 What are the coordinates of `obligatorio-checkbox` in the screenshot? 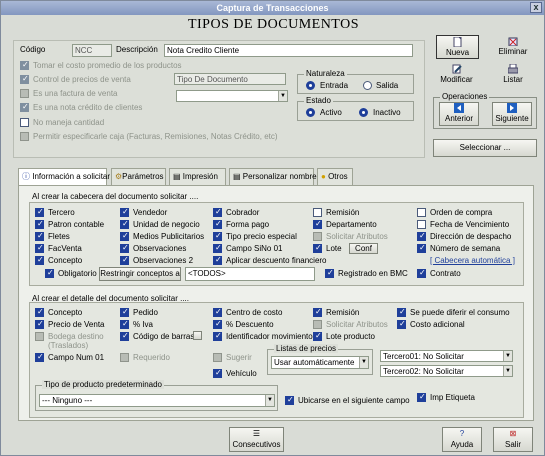 It's located at (49, 273).